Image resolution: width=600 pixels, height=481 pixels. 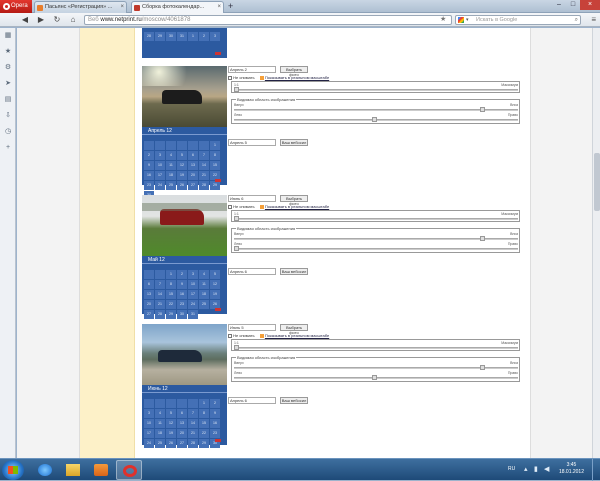 I want to click on minimize-icon: –, so click(x=559, y=5).